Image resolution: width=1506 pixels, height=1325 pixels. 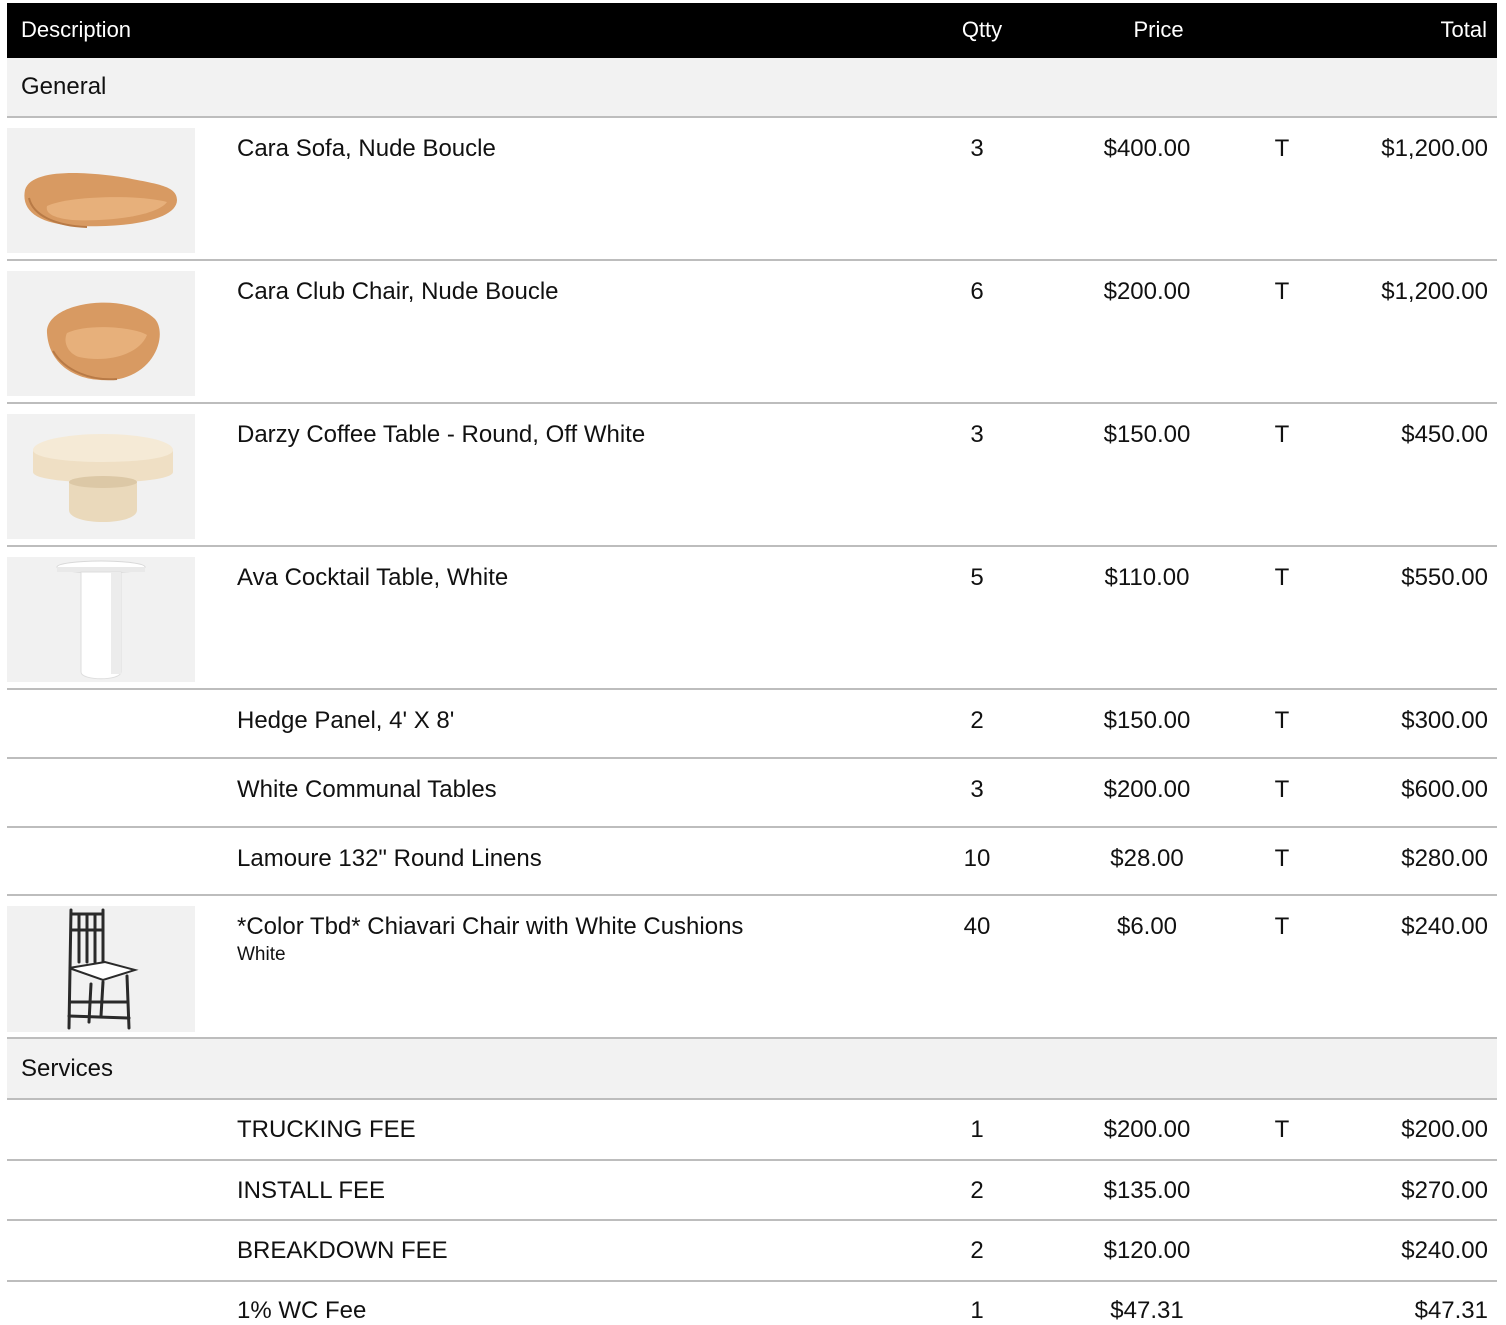 I want to click on header-qtty: Qtty, so click(x=982, y=29).